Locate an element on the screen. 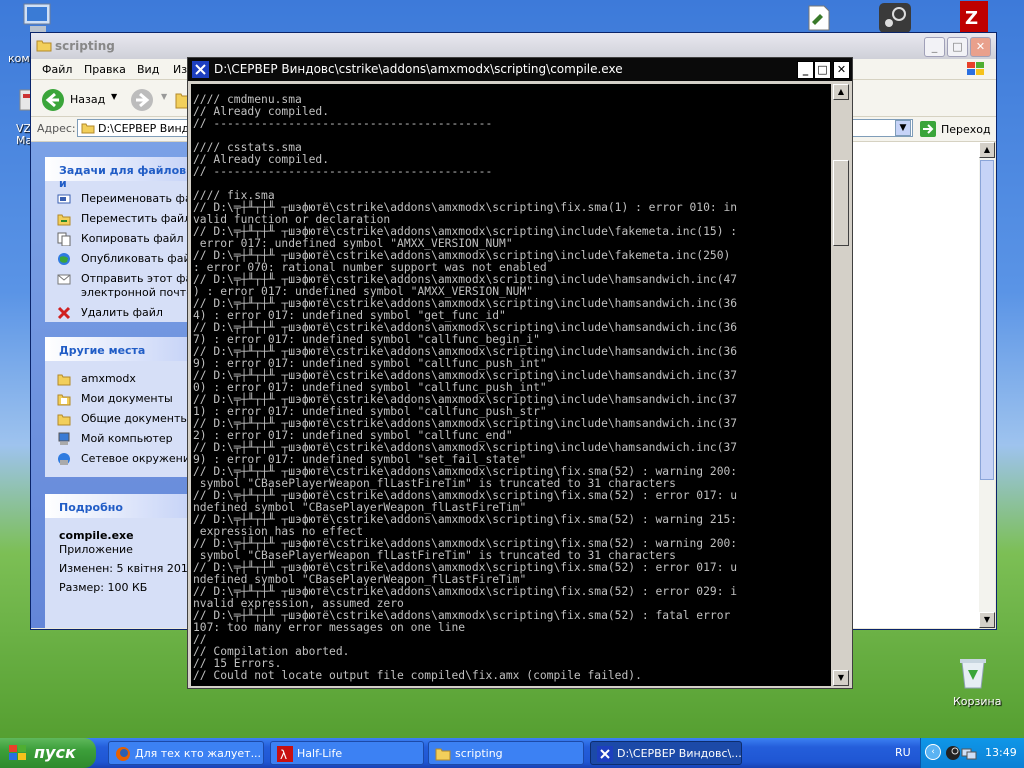 The height and width of the screenshot is (768, 1024). menu-favorites: Из is located at coordinates (180, 69).